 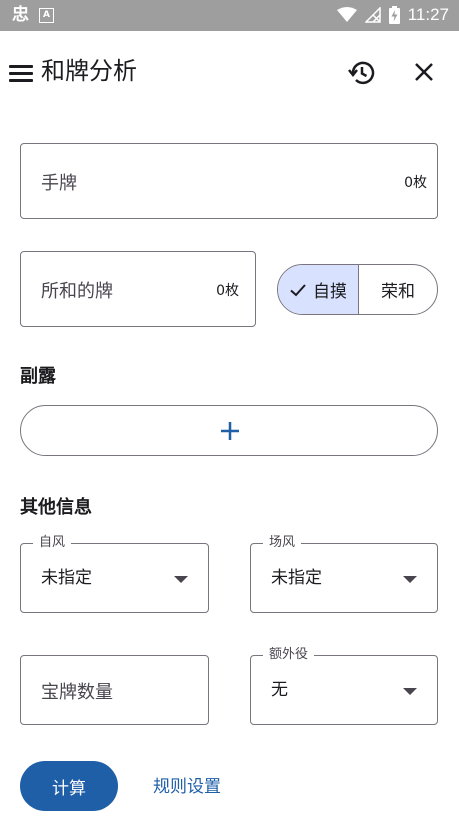 I want to click on status-bar: 忠 A 11:27, so click(x=229, y=15).